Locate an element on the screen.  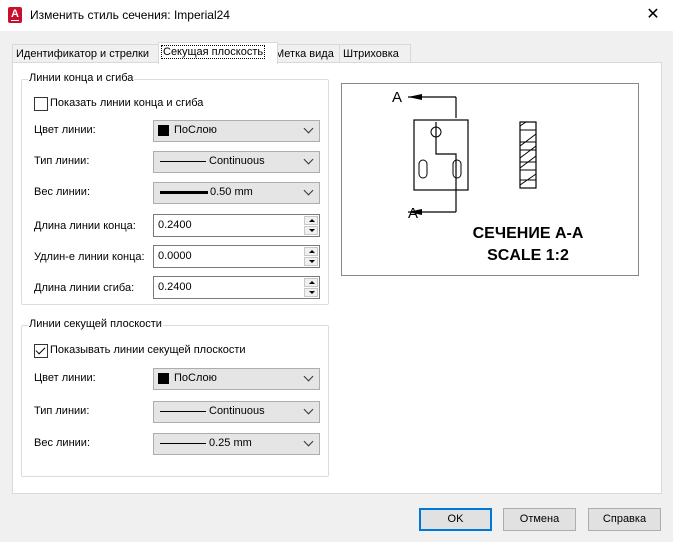
bend-line-length-label: Длина линии сгиба: is located at coordinates (84, 288).